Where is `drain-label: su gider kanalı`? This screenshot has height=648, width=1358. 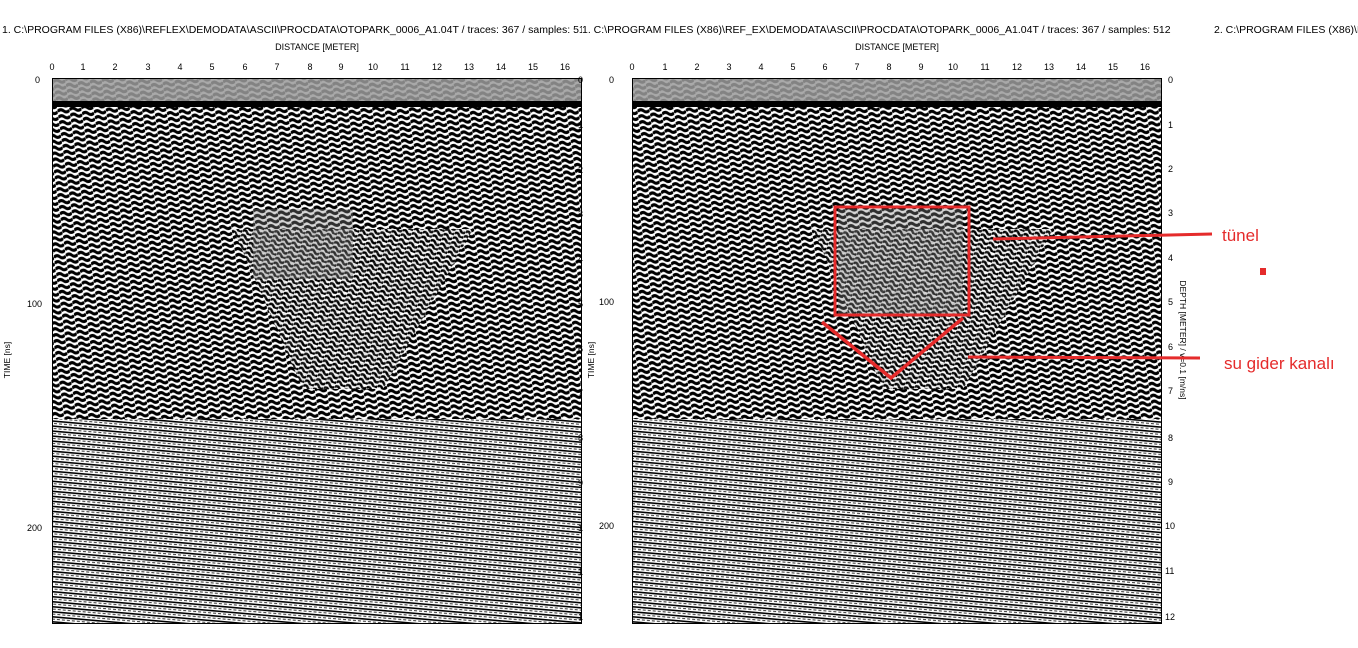 drain-label: su gider kanalı is located at coordinates (1279, 363).